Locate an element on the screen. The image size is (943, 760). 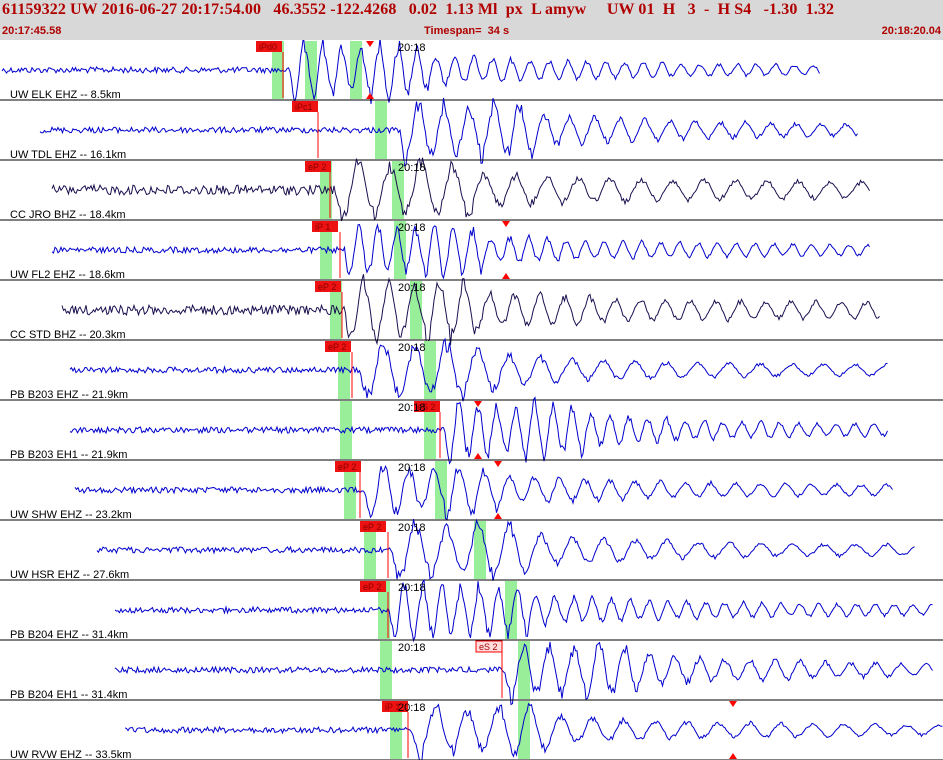
station-label: UW TDL EHZ -- 16.1km is located at coordinates (68, 155).